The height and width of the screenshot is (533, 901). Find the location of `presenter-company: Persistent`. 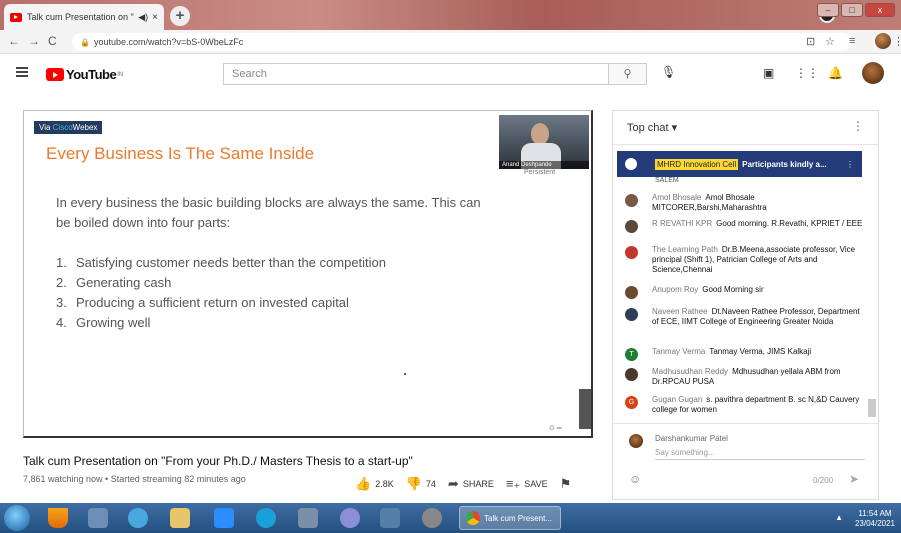

presenter-company: Persistent is located at coordinates (540, 172).